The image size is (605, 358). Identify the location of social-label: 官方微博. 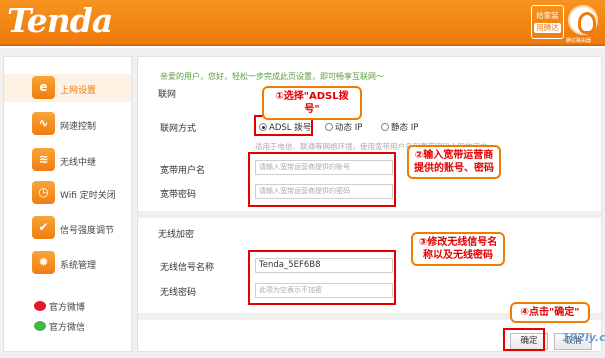
(67, 308).